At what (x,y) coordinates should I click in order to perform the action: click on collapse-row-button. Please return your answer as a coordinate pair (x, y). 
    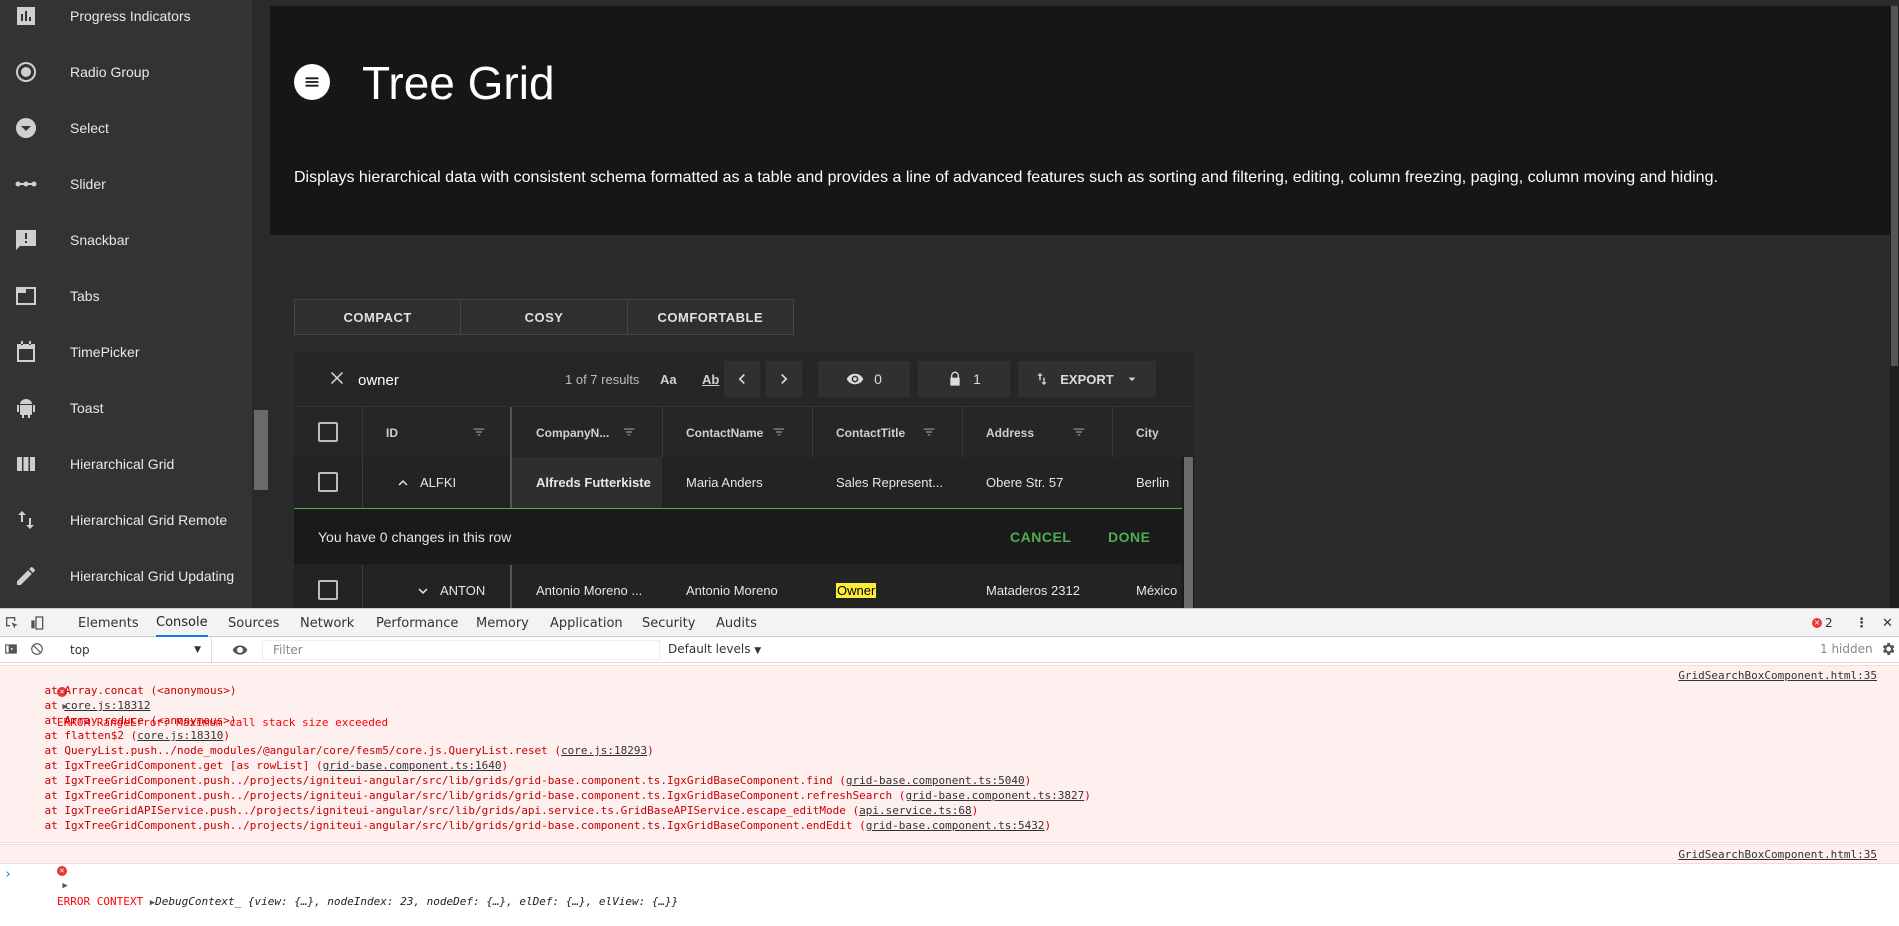
    Looking at the image, I should click on (403, 482).